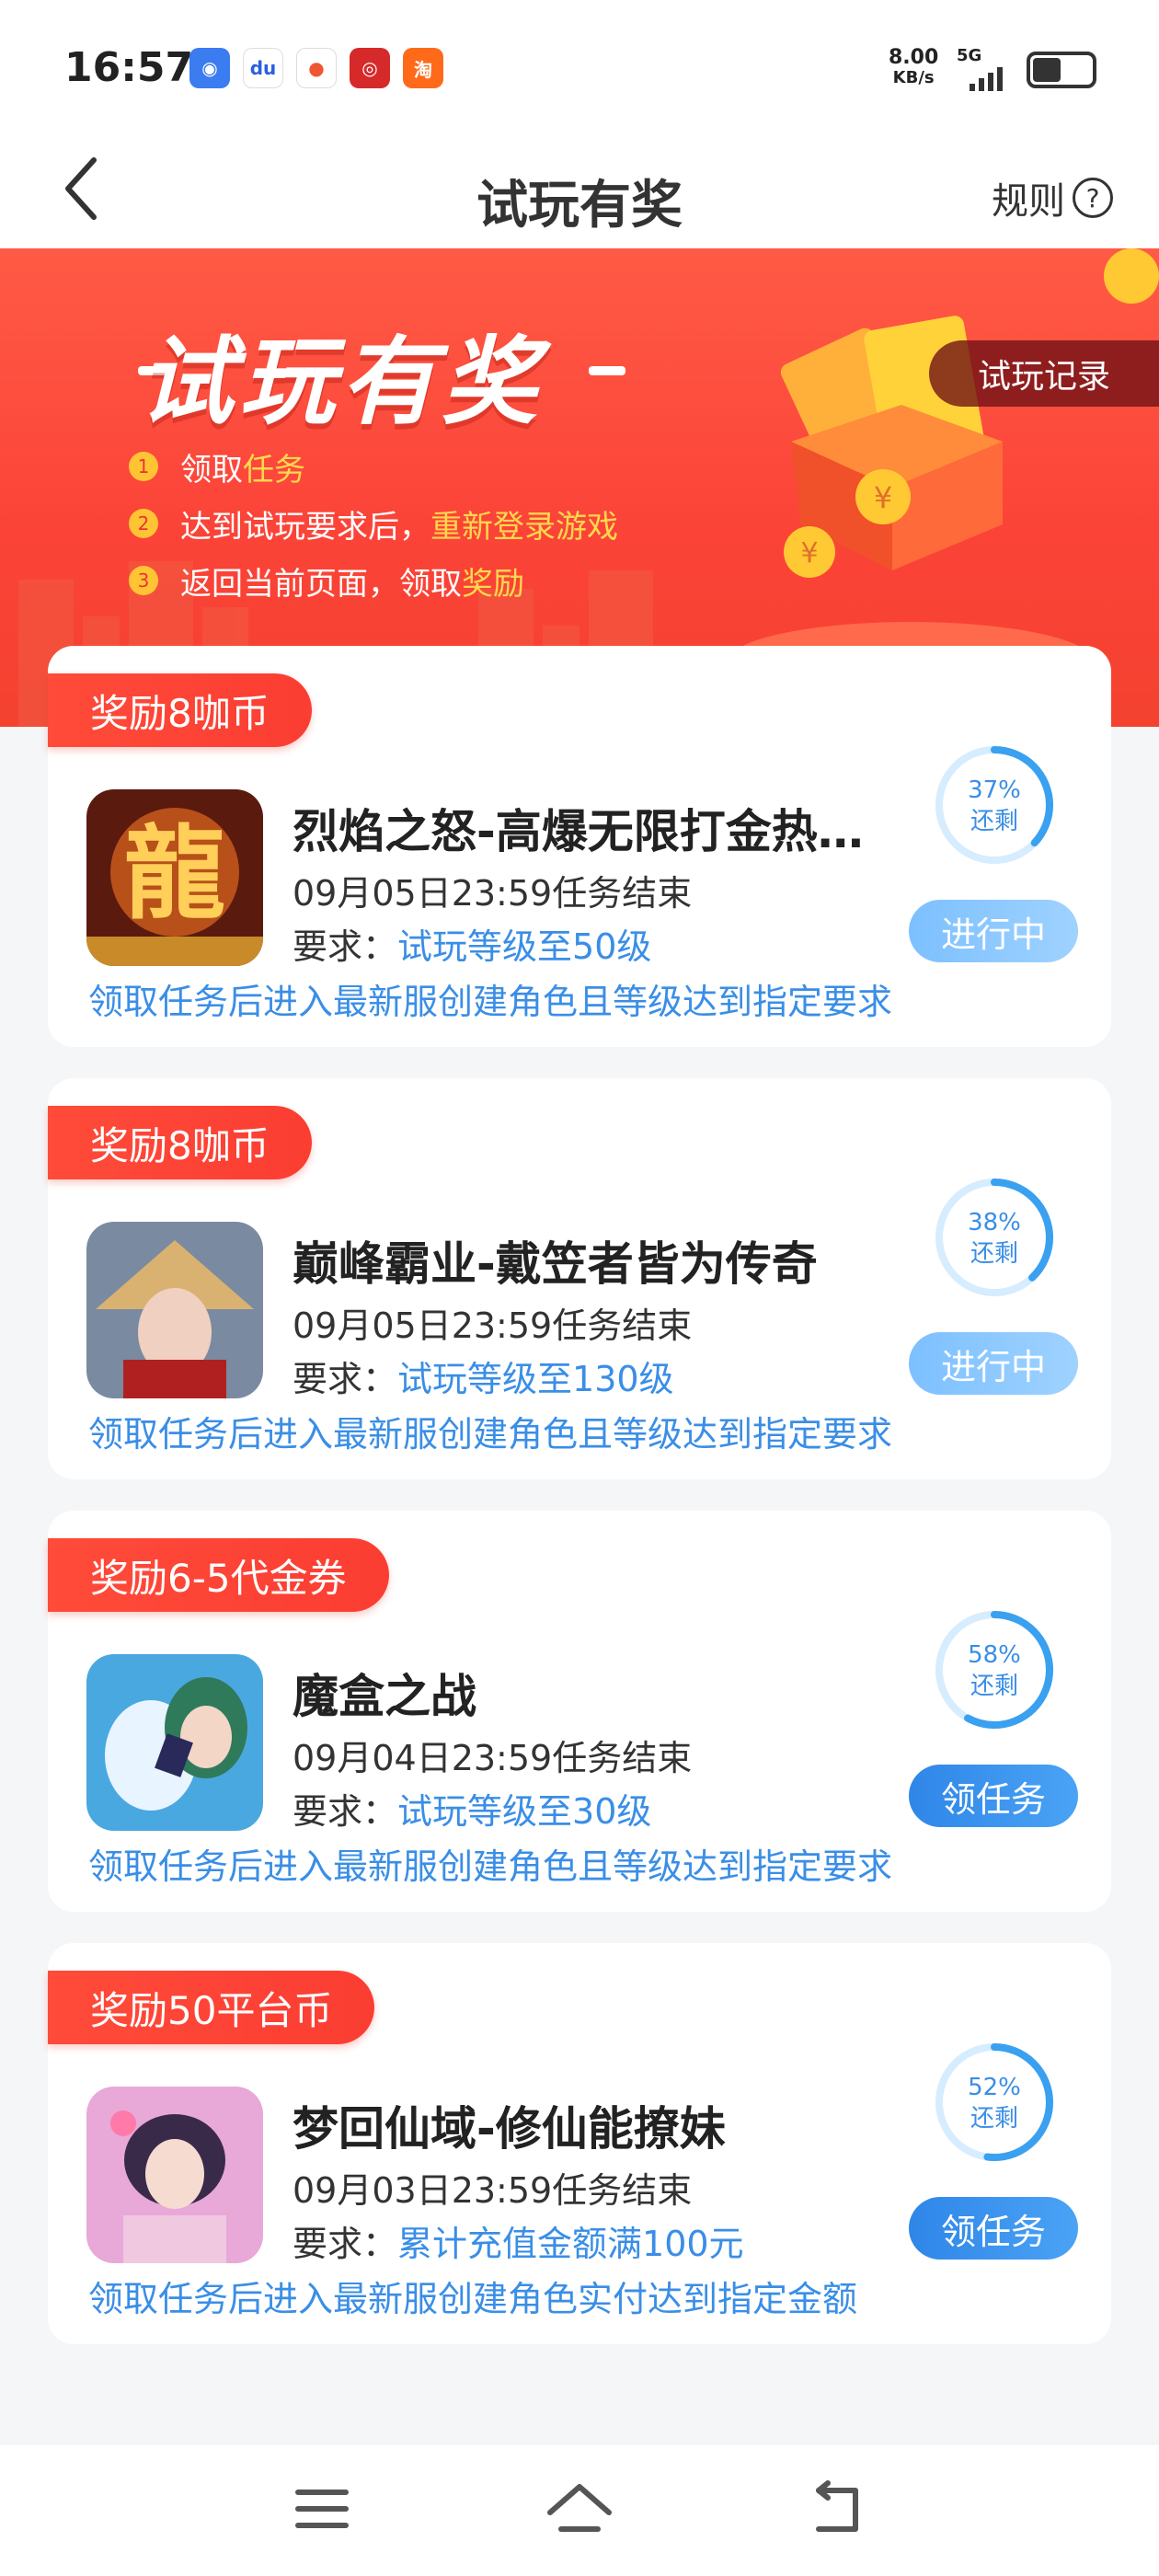 Image resolution: width=1159 pixels, height=2576 pixels. Describe the element at coordinates (607, 370) in the screenshot. I see `title-dash-right` at that location.